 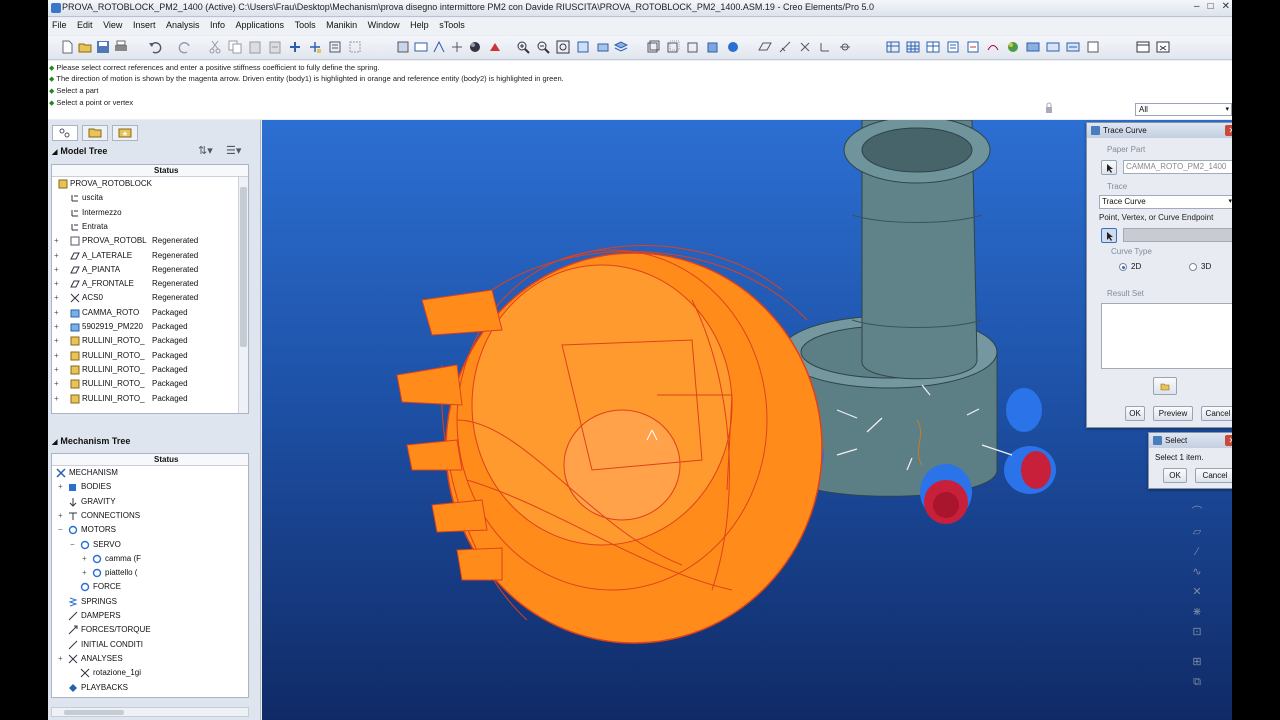 I want to click on annotation-display-icon, so click(x=845, y=47).